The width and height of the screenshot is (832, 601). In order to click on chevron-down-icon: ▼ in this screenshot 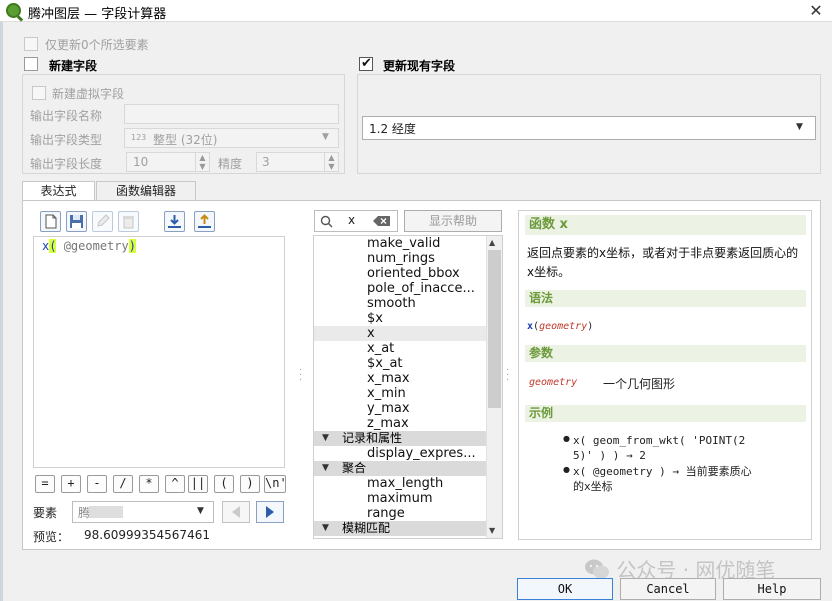, I will do `click(799, 127)`.